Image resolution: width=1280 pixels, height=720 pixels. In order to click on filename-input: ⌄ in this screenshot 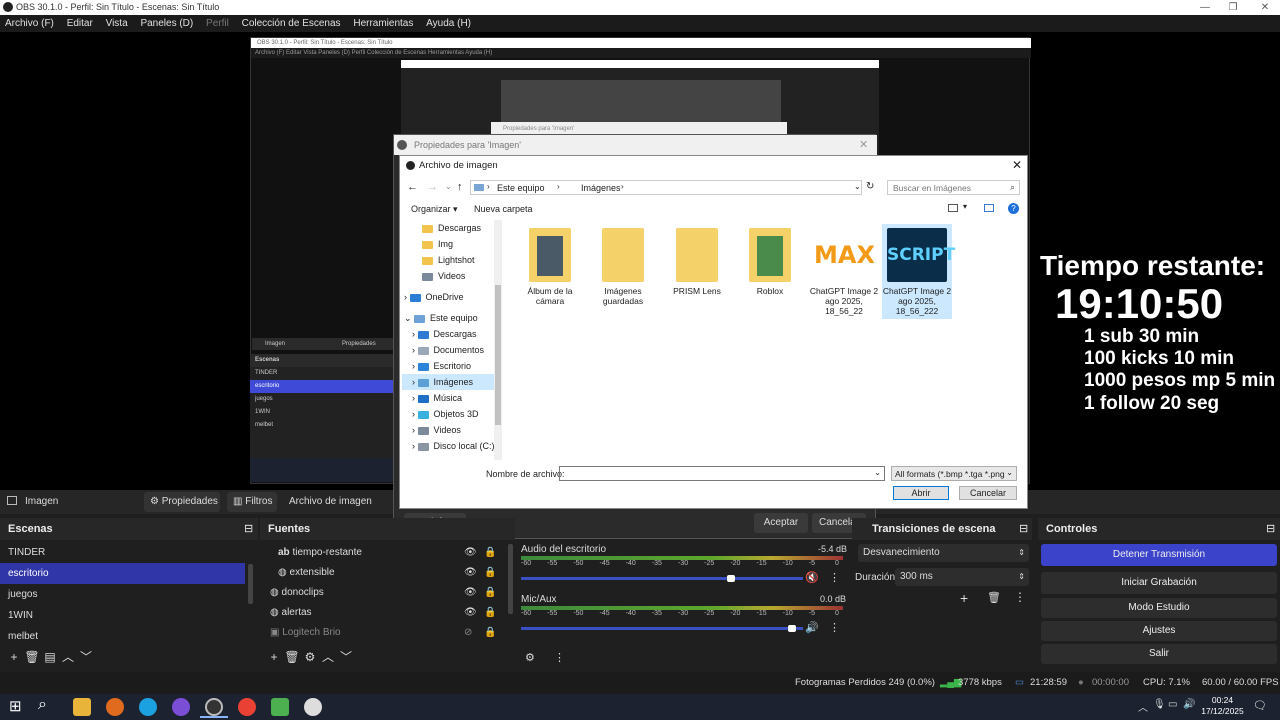, I will do `click(722, 473)`.